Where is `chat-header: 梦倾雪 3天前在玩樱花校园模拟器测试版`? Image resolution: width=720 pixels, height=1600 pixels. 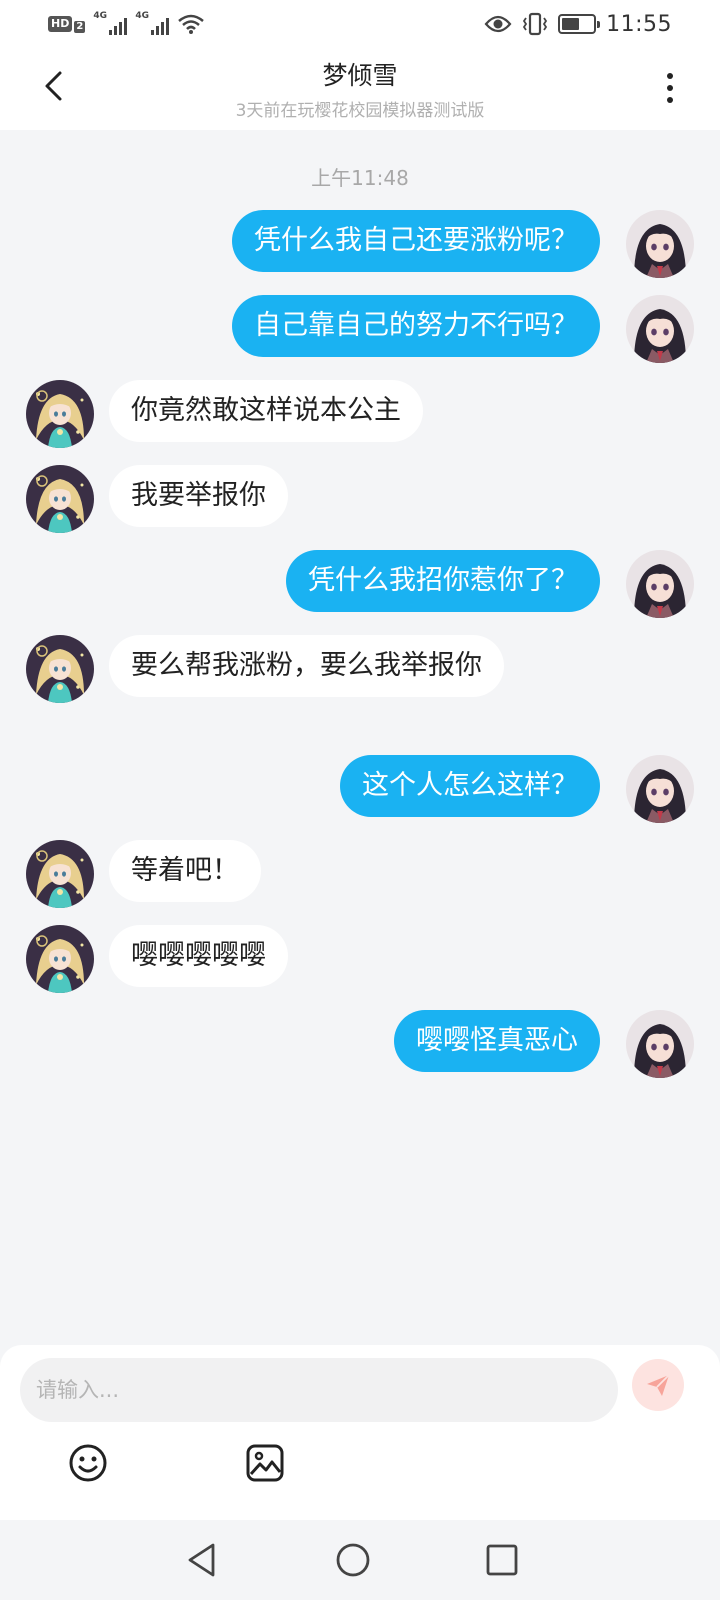 chat-header: 梦倾雪 3天前在玩樱花校园模拟器测试版 is located at coordinates (360, 89).